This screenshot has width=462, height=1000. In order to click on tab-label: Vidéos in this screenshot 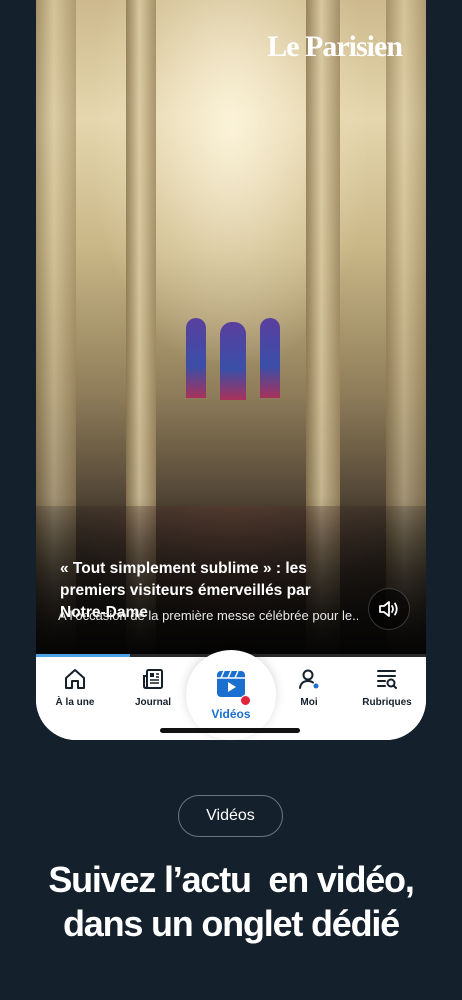, I will do `click(231, 714)`.